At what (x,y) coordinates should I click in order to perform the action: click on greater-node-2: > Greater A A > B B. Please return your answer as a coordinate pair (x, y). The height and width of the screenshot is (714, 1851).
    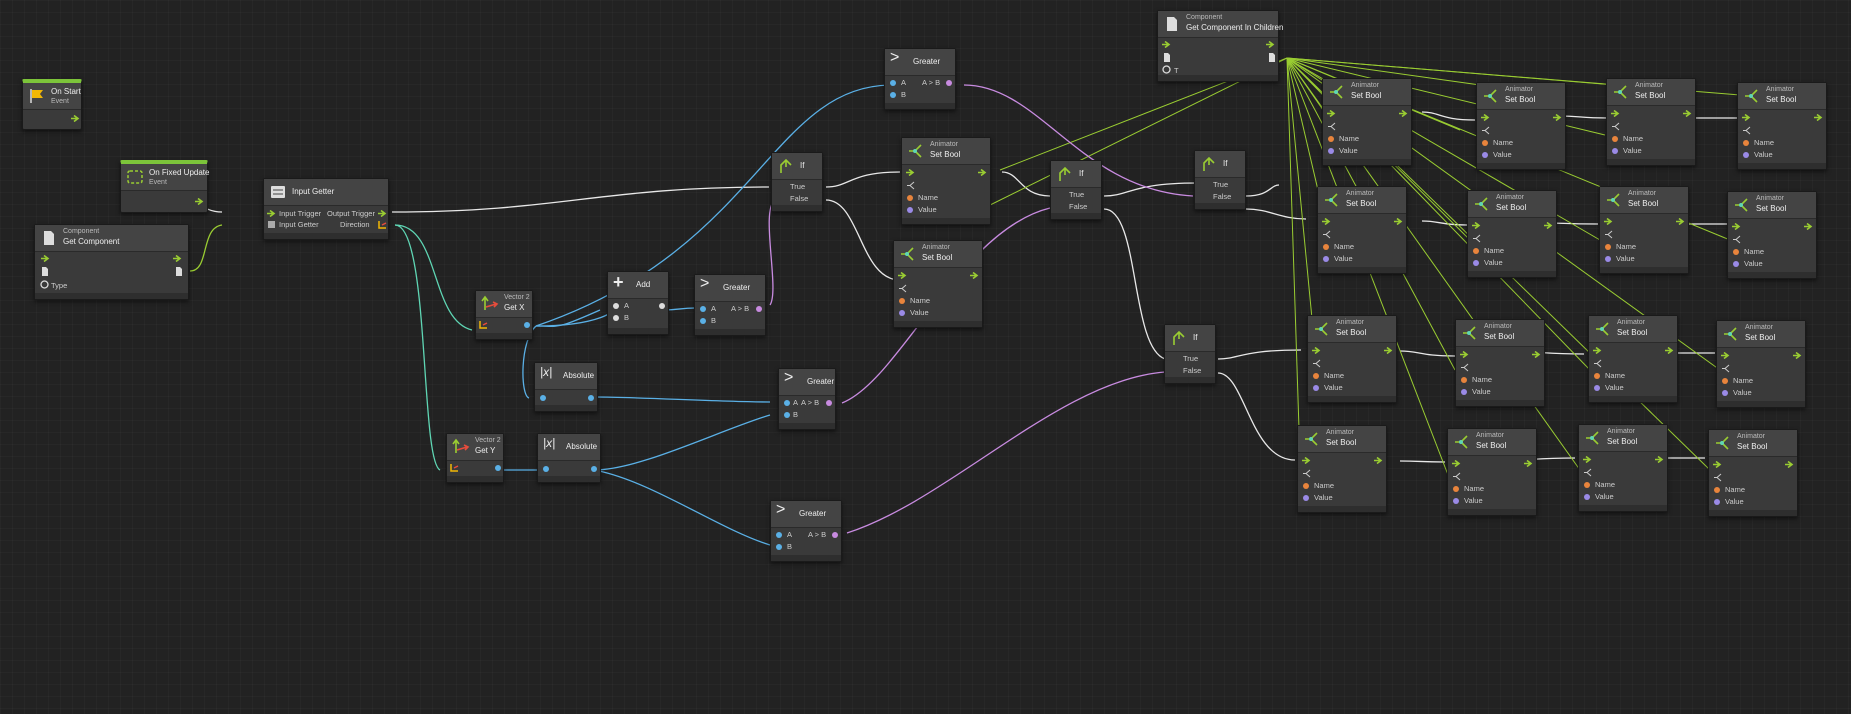
    Looking at the image, I should click on (807, 399).